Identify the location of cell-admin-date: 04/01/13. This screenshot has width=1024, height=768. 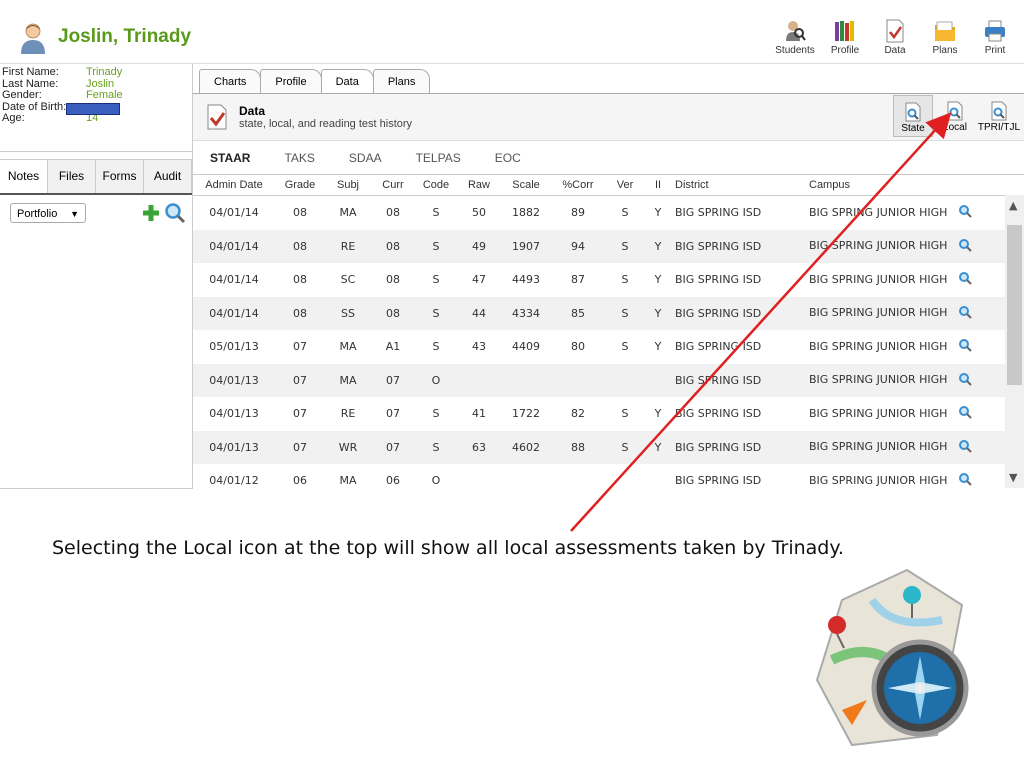
(234, 414).